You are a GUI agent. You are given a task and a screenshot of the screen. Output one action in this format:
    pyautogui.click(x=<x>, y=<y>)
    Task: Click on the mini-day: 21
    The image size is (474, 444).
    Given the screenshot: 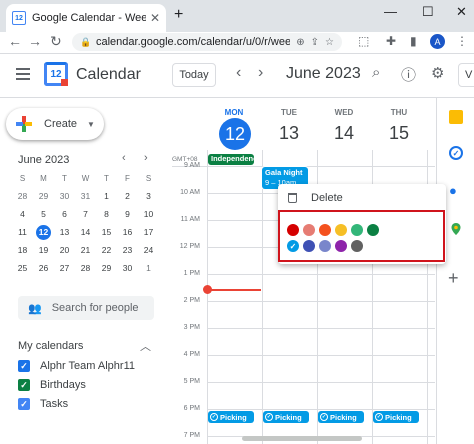 What is the action you would take?
    pyautogui.click(x=85, y=250)
    